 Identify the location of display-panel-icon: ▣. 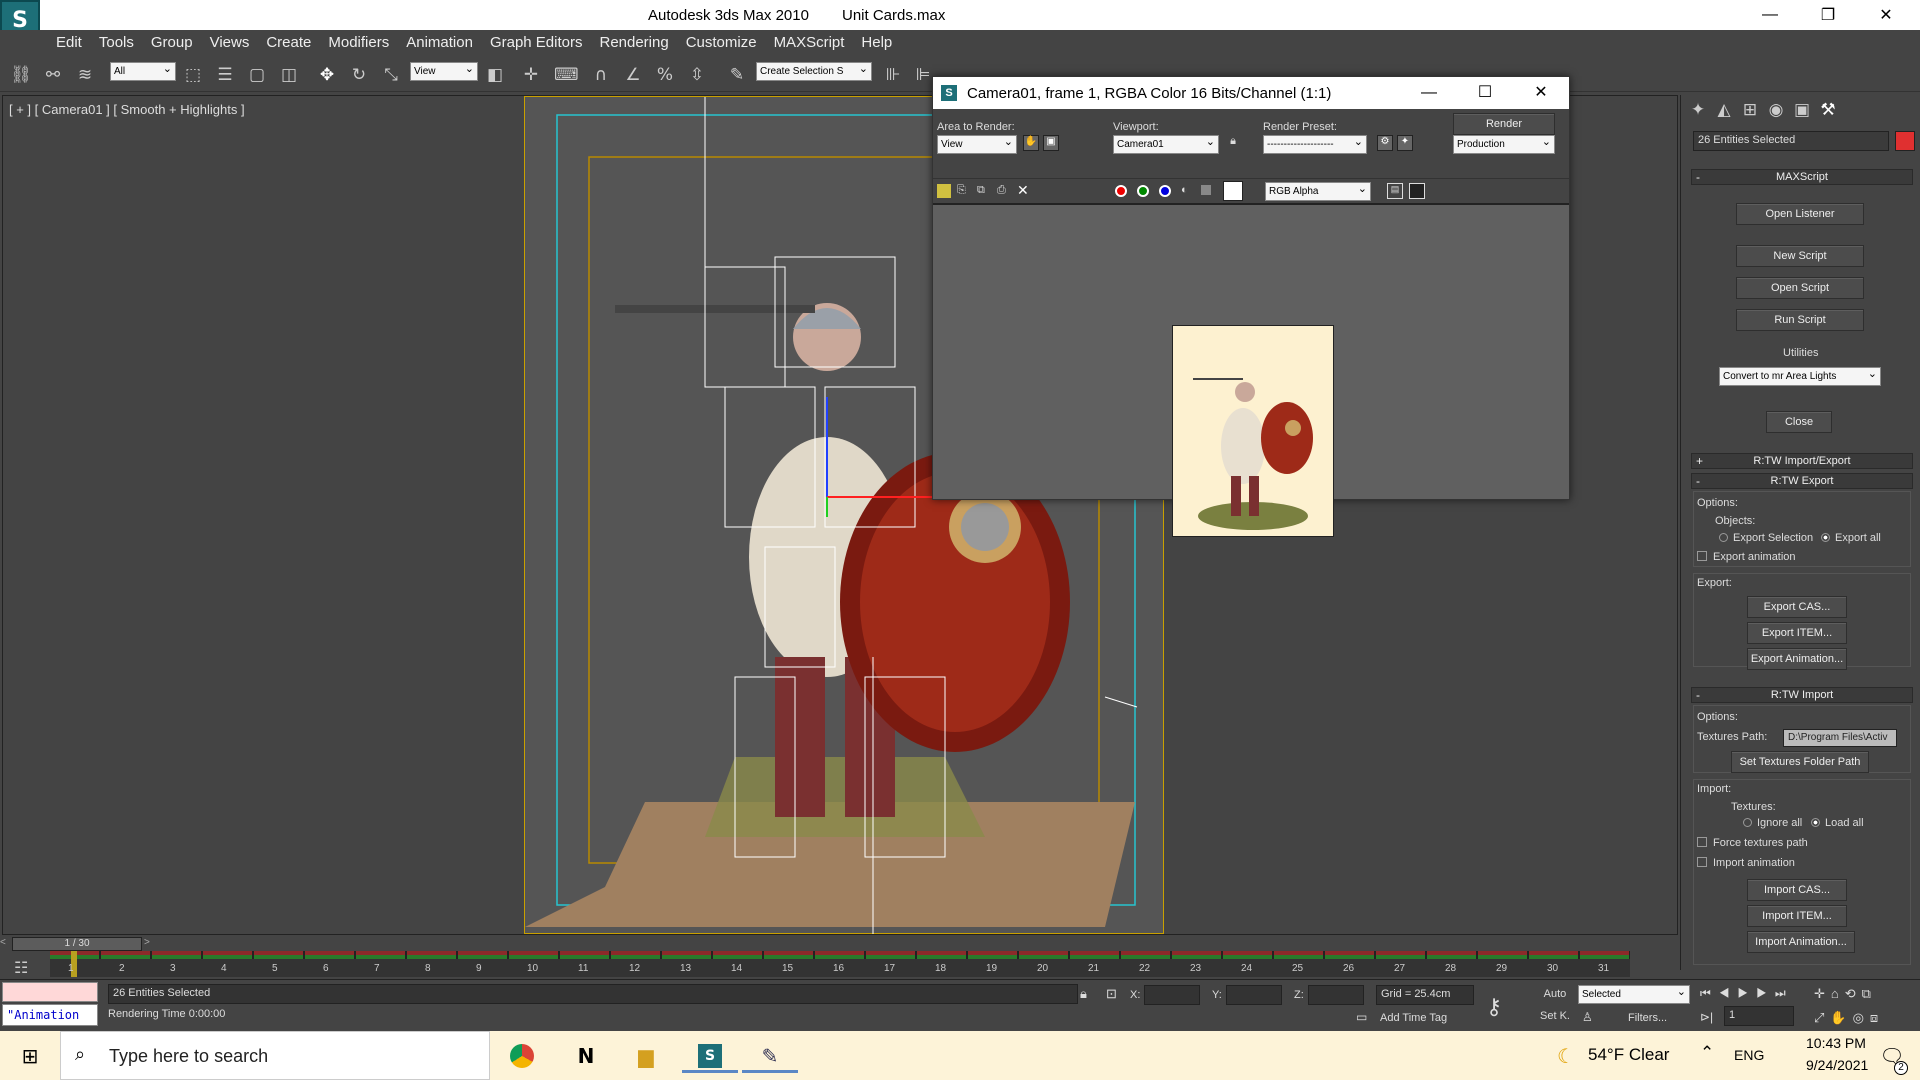
(1802, 110).